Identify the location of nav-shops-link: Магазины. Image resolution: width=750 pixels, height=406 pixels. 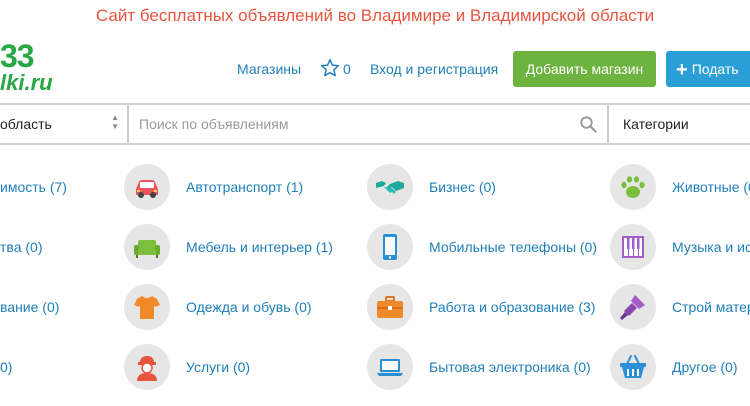
(269, 69).